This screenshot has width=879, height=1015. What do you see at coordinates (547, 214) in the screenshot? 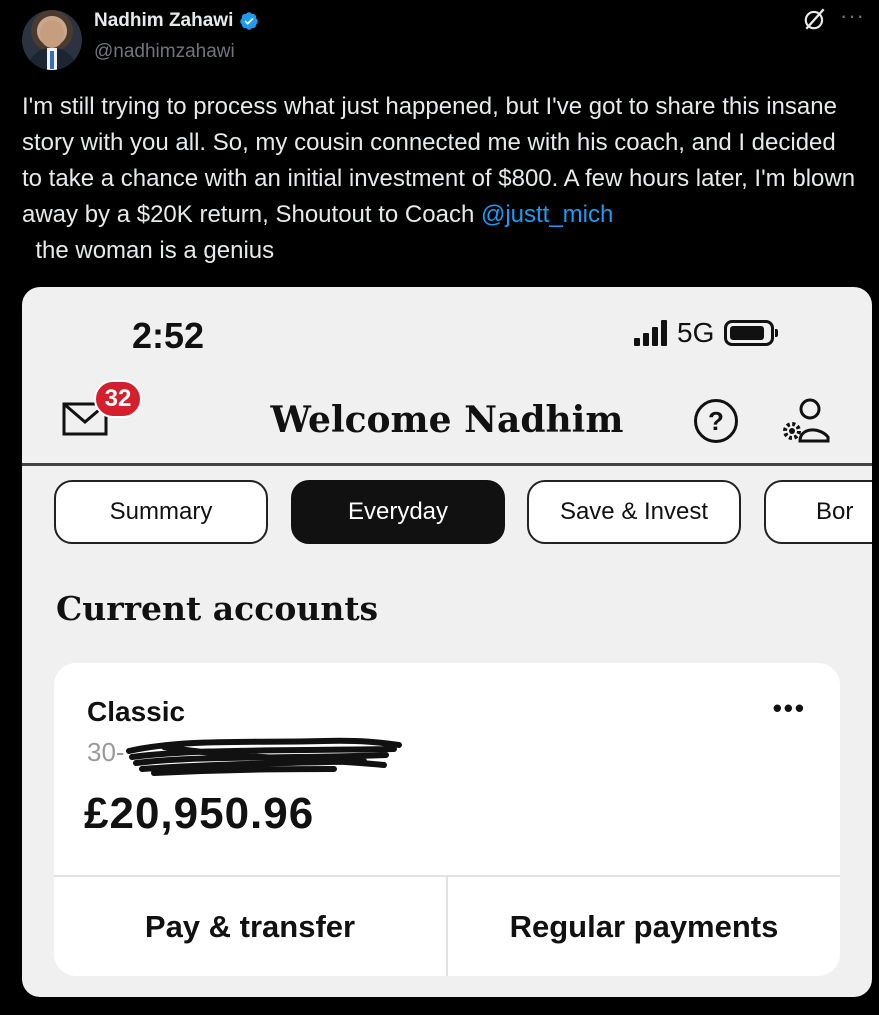
I see `mention-link: @justt_mich` at bounding box center [547, 214].